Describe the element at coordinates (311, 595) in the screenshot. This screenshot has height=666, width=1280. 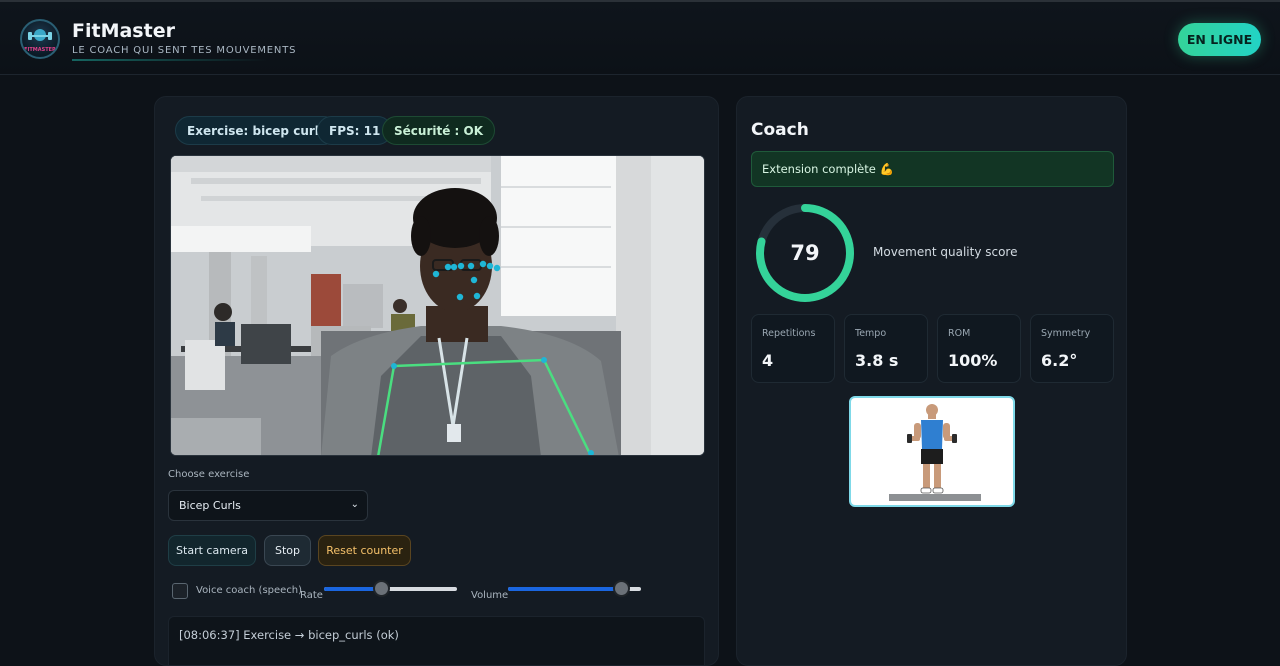
I see `rate-label: Rate` at that location.